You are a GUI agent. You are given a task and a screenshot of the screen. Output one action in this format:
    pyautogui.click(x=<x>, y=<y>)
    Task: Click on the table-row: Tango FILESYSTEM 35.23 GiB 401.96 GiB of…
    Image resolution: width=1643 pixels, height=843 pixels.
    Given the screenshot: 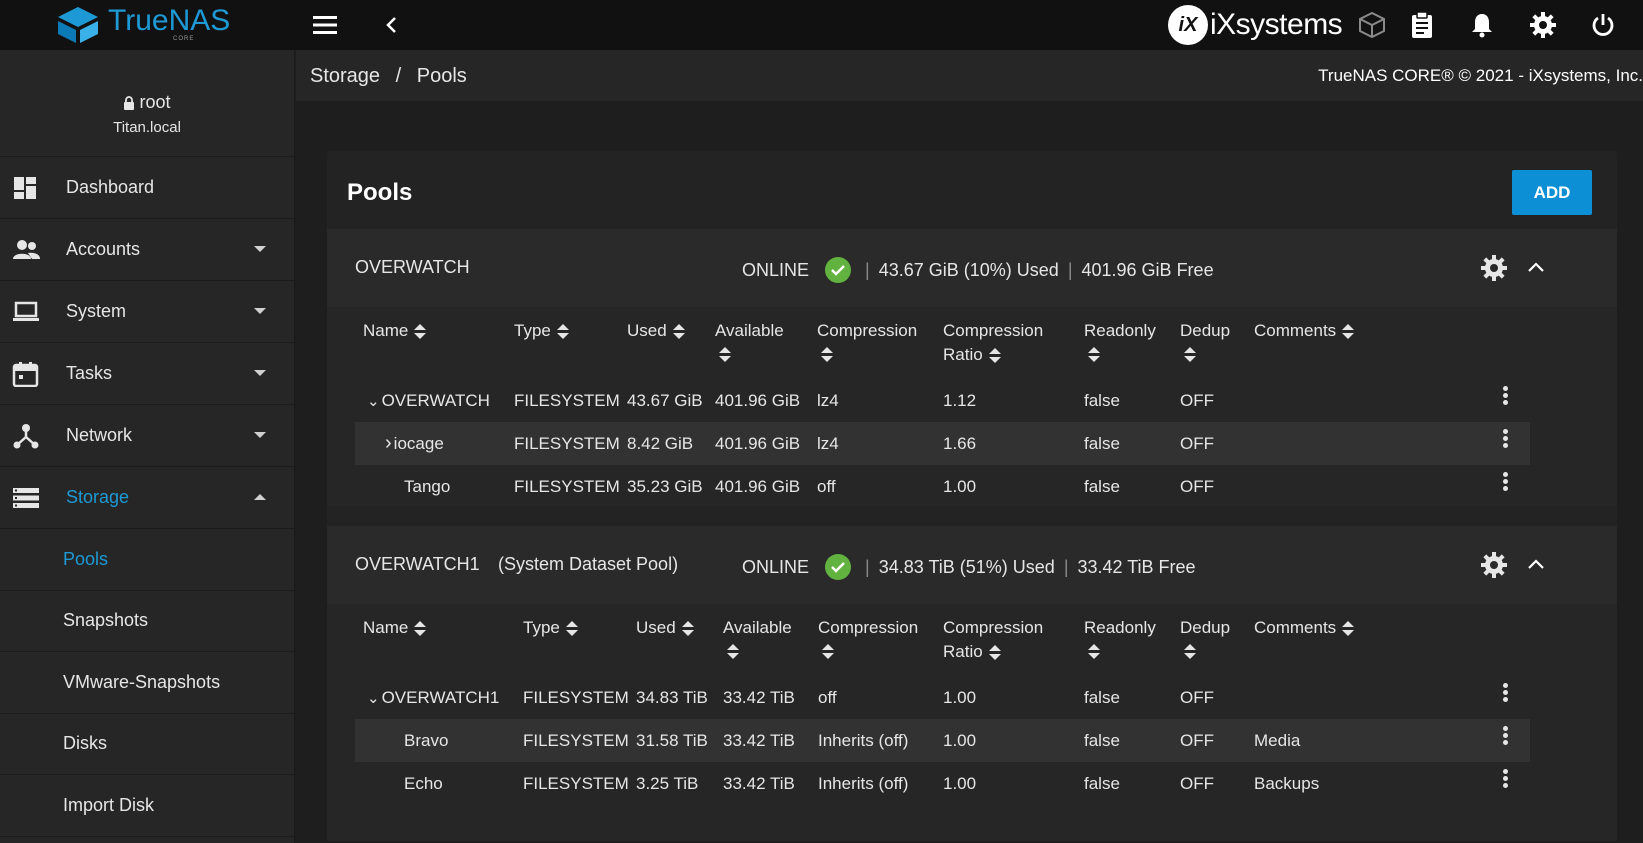 What is the action you would take?
    pyautogui.click(x=972, y=486)
    